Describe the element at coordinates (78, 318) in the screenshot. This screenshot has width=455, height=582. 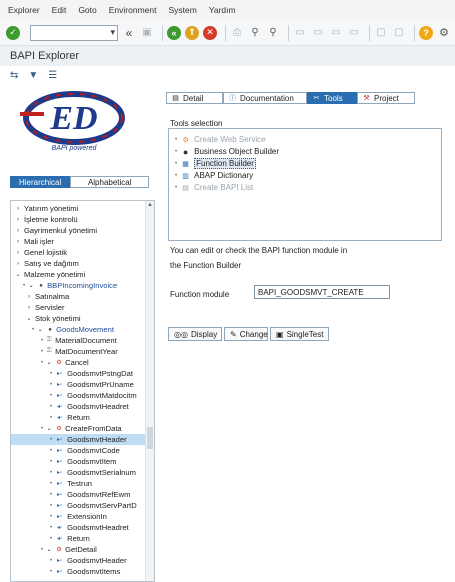
I see `tree-node: ⌄ Stok yönetimi` at that location.